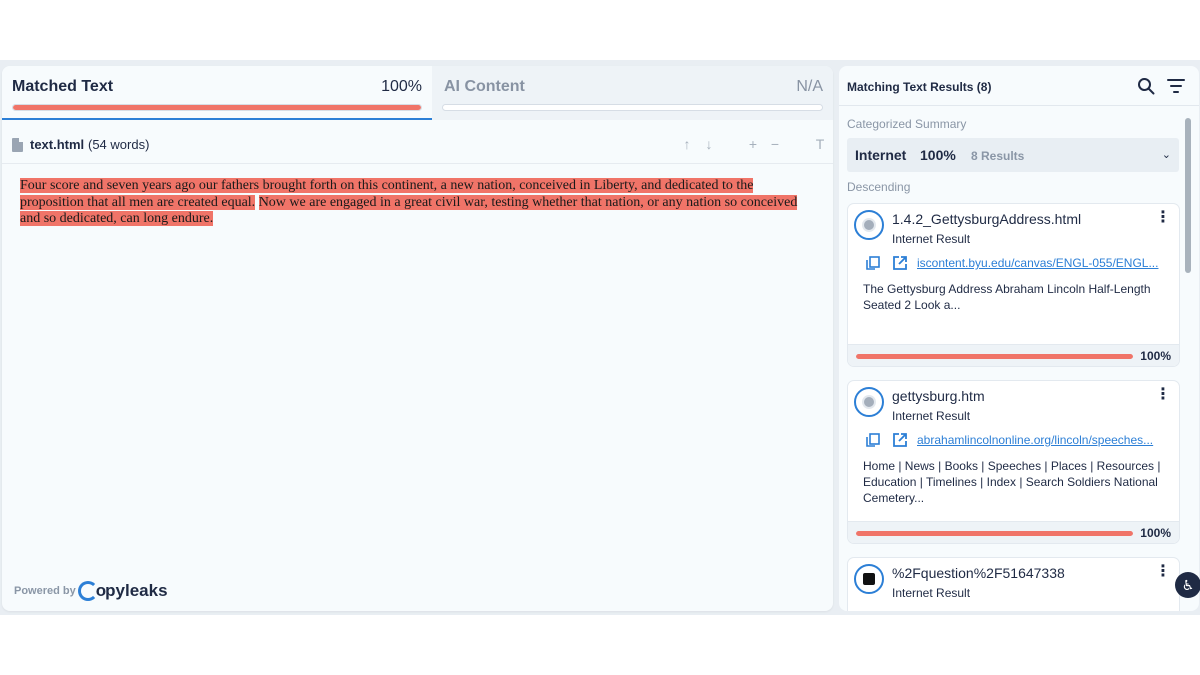 This screenshot has height=675, width=1200. What do you see at coordinates (809, 86) in the screenshot?
I see `tab-ai-content-value: N/A` at bounding box center [809, 86].